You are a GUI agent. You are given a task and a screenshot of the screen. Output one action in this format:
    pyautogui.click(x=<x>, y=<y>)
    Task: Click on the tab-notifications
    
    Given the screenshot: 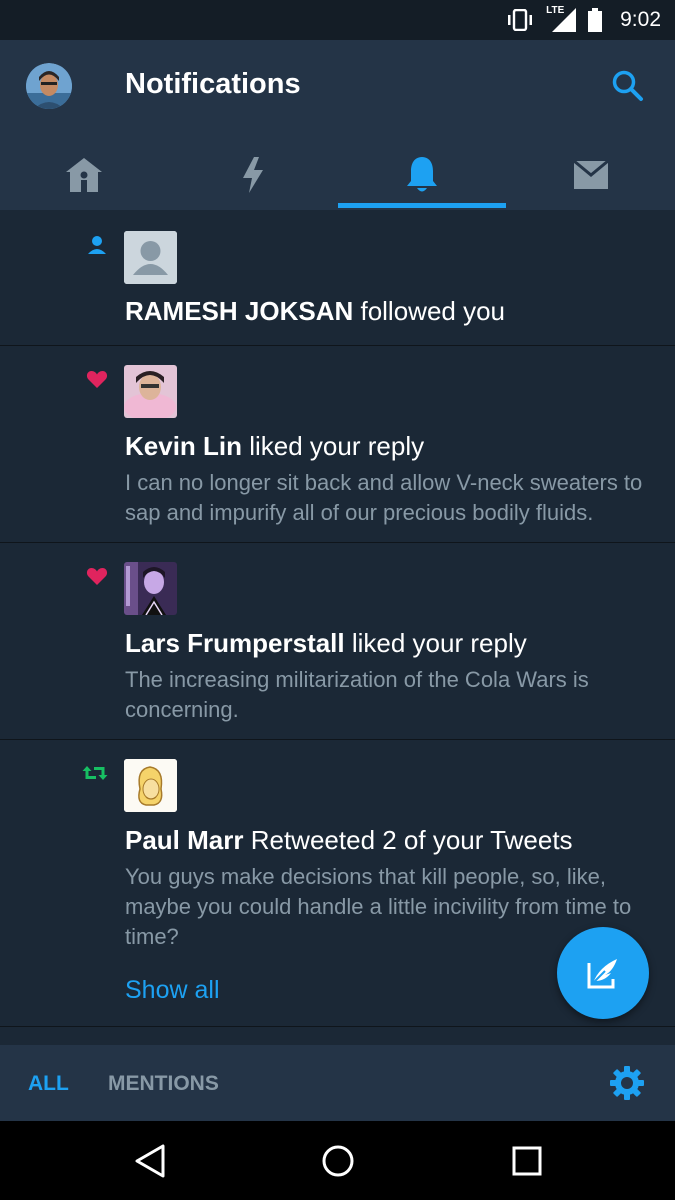 What is the action you would take?
    pyautogui.click(x=422, y=175)
    